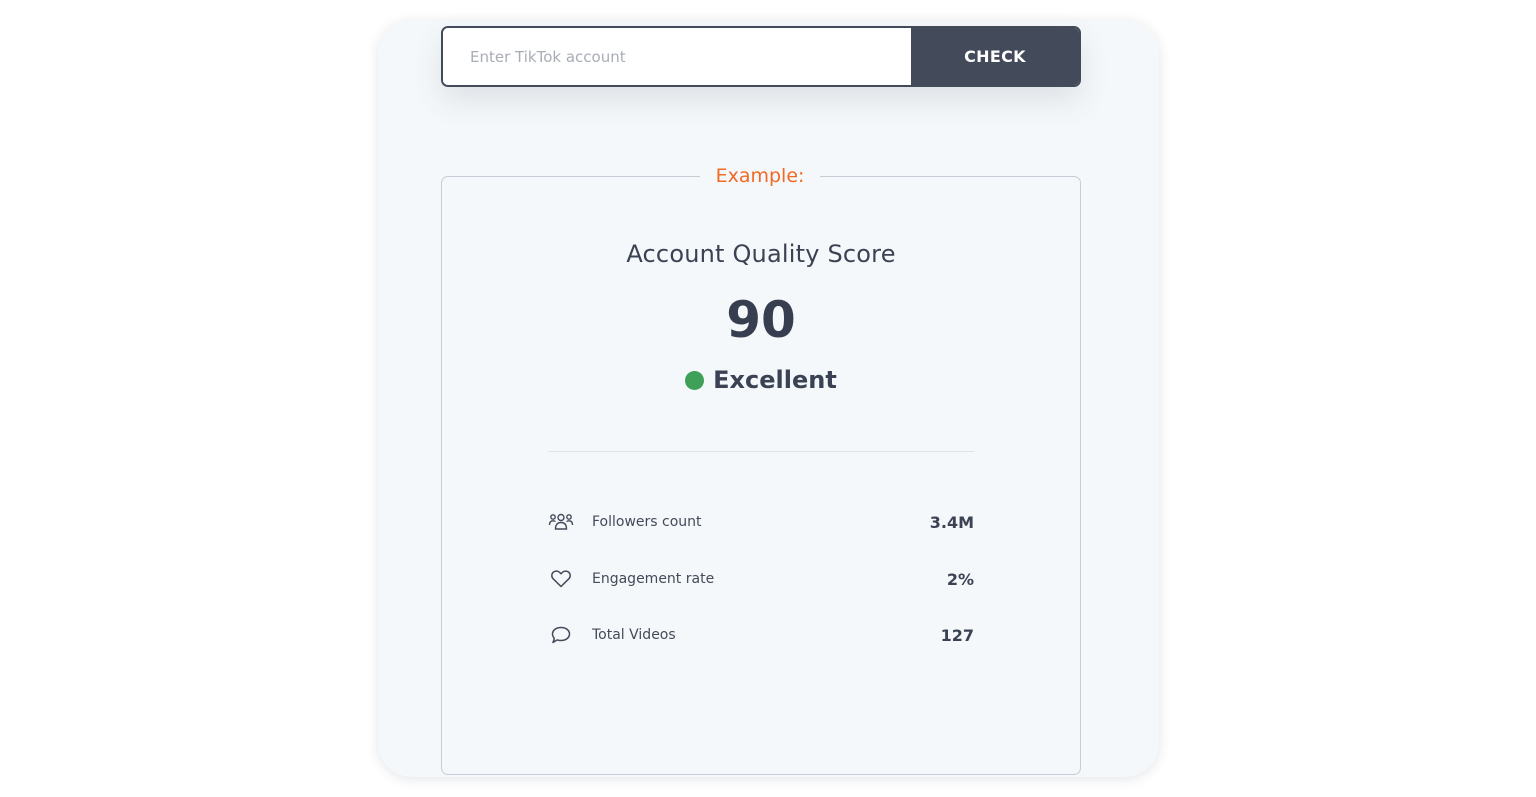  Describe the element at coordinates (561, 579) in the screenshot. I see `heart-icon` at that location.